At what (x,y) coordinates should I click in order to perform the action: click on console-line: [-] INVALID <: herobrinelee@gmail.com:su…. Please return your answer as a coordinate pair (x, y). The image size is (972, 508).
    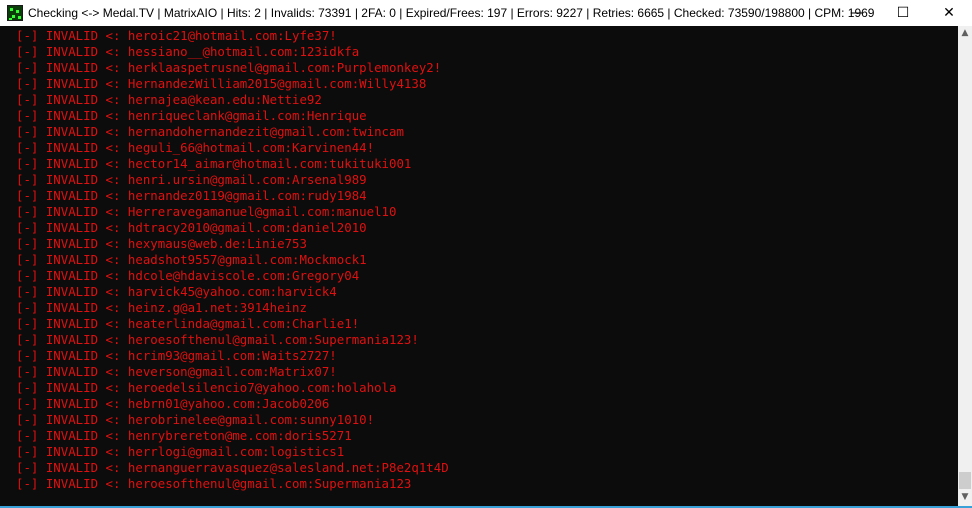
    Looking at the image, I should click on (195, 419).